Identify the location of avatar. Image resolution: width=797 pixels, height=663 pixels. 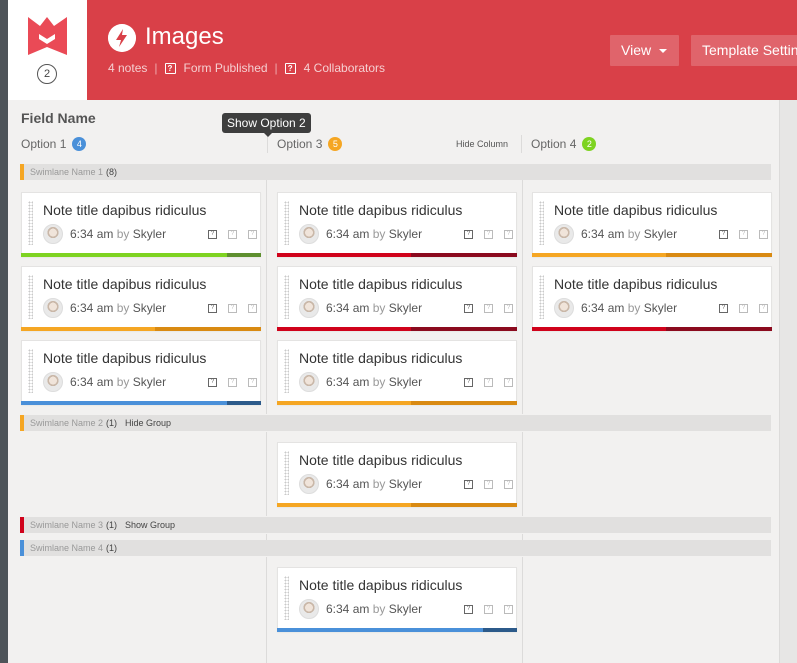
(309, 382).